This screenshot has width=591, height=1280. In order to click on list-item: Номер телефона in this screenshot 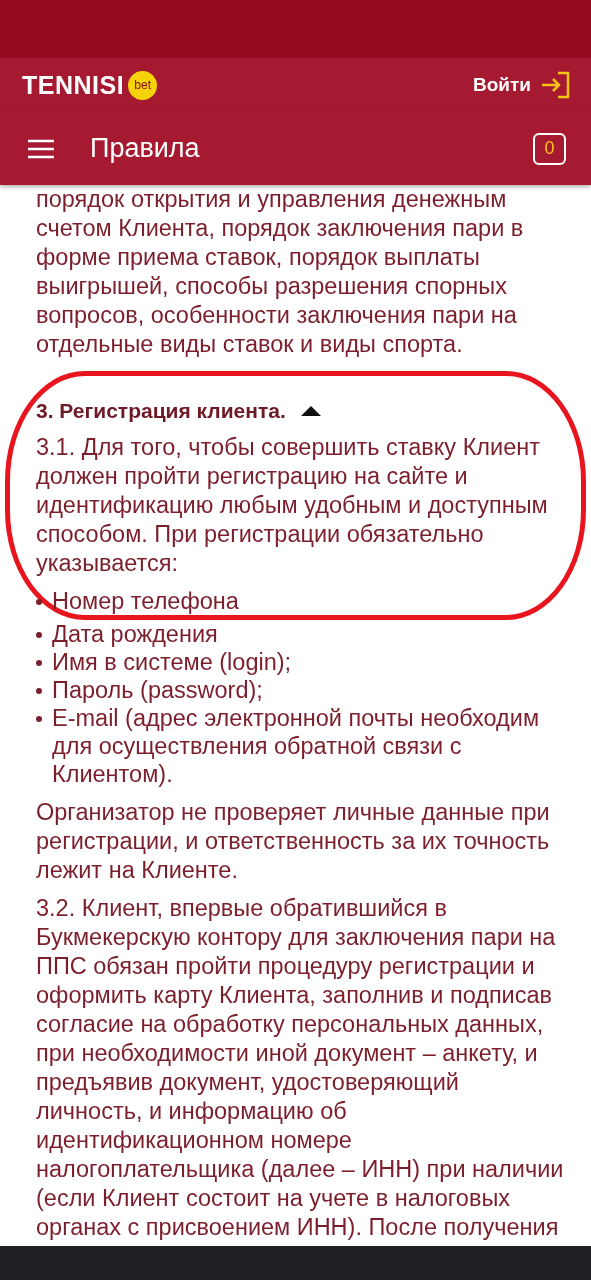, I will do `click(145, 601)`.